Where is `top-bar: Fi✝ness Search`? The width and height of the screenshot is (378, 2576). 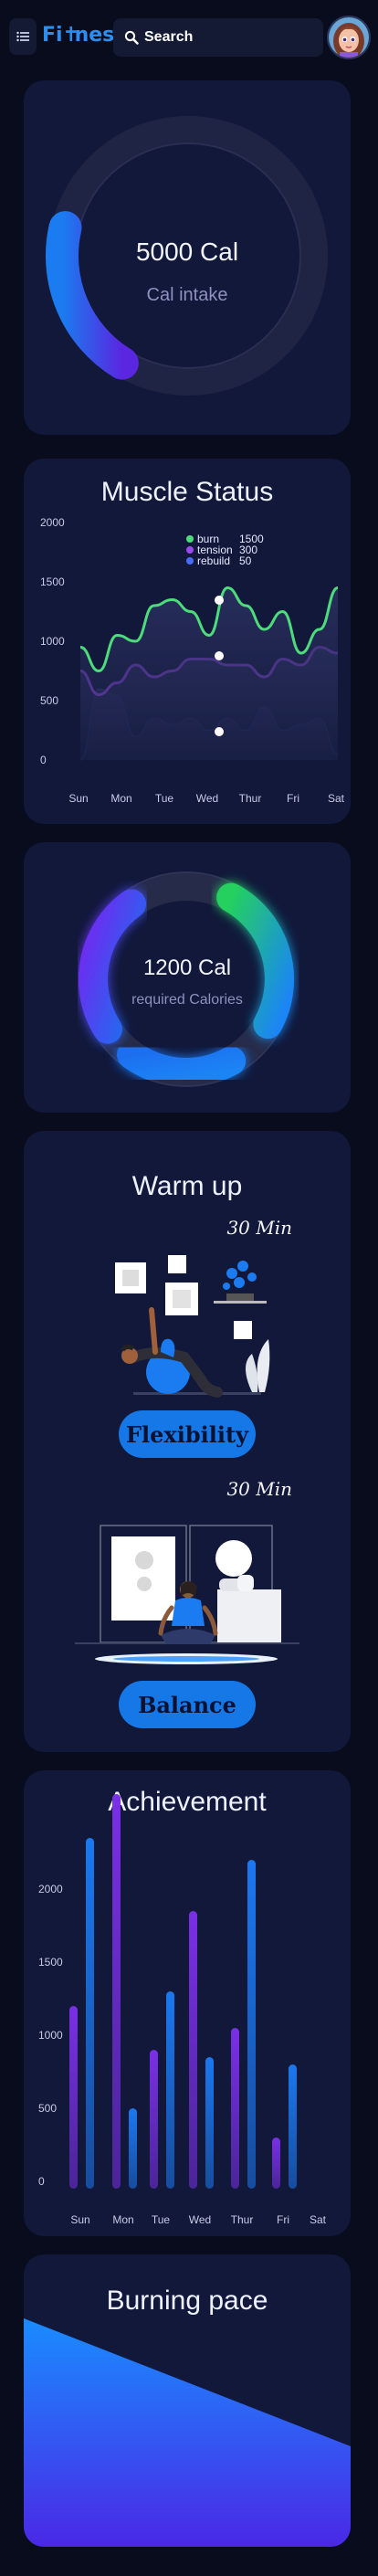 top-bar: Fi✝ness Search is located at coordinates (189, 36).